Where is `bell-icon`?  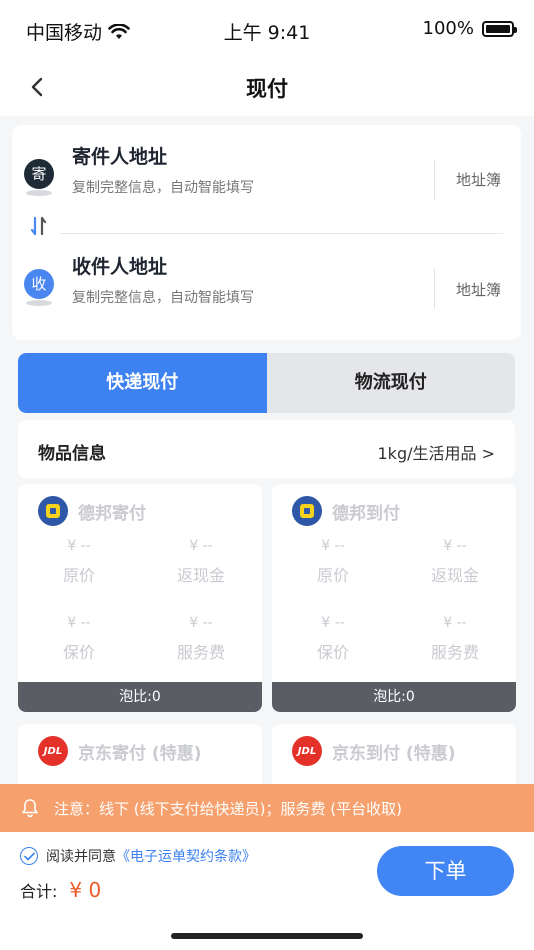 bell-icon is located at coordinates (30, 808).